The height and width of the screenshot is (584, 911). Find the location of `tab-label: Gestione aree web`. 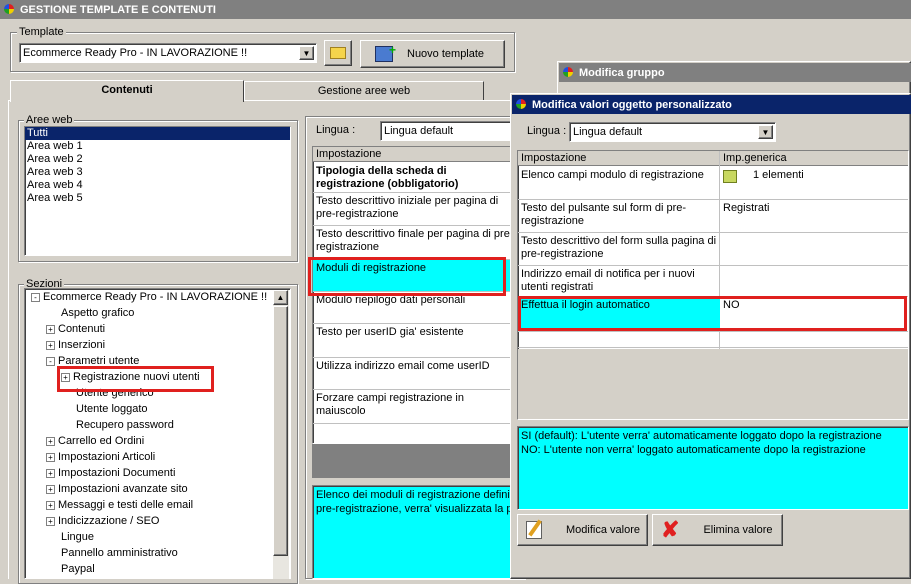

tab-label: Gestione aree web is located at coordinates (364, 91).